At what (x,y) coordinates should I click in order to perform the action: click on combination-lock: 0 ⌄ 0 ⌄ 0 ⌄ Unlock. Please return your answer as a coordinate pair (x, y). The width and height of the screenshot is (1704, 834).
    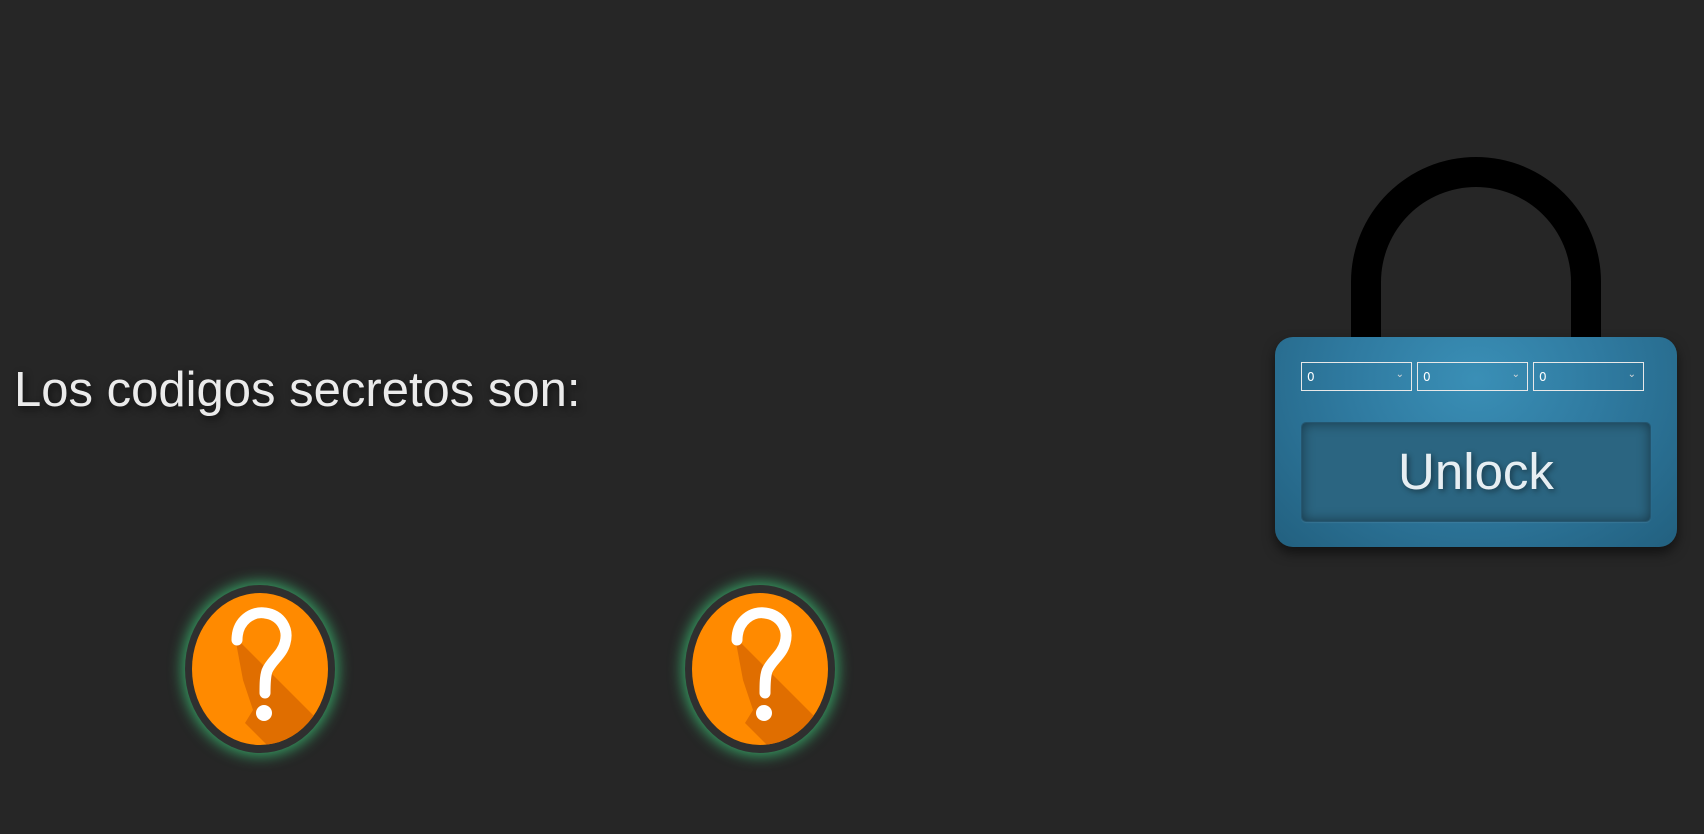
    Looking at the image, I should click on (1476, 352).